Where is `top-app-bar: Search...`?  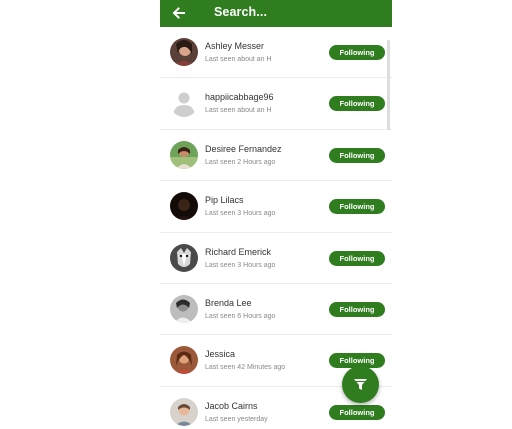 top-app-bar: Search... is located at coordinates (276, 13).